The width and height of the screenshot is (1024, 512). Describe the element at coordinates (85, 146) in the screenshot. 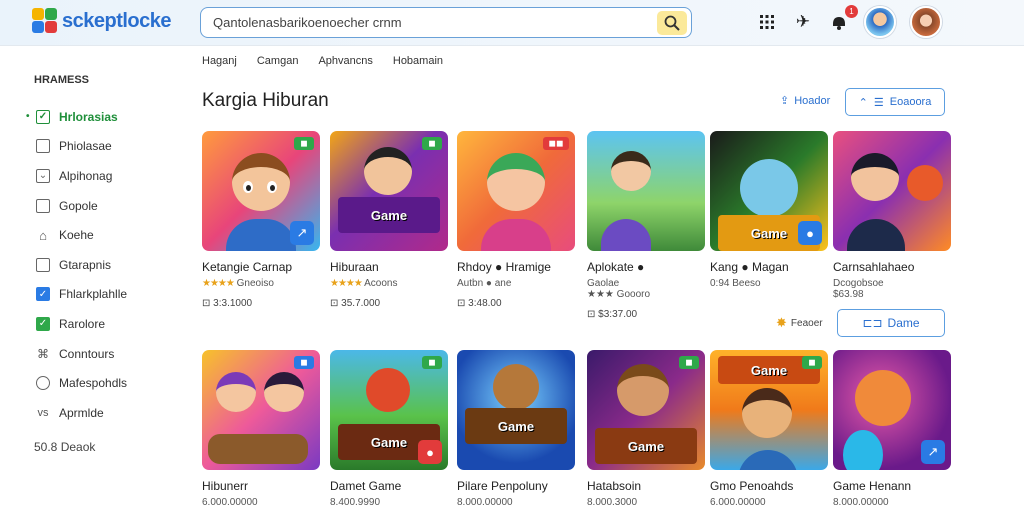

I see `sidebar-item-label: Phiolasae` at that location.